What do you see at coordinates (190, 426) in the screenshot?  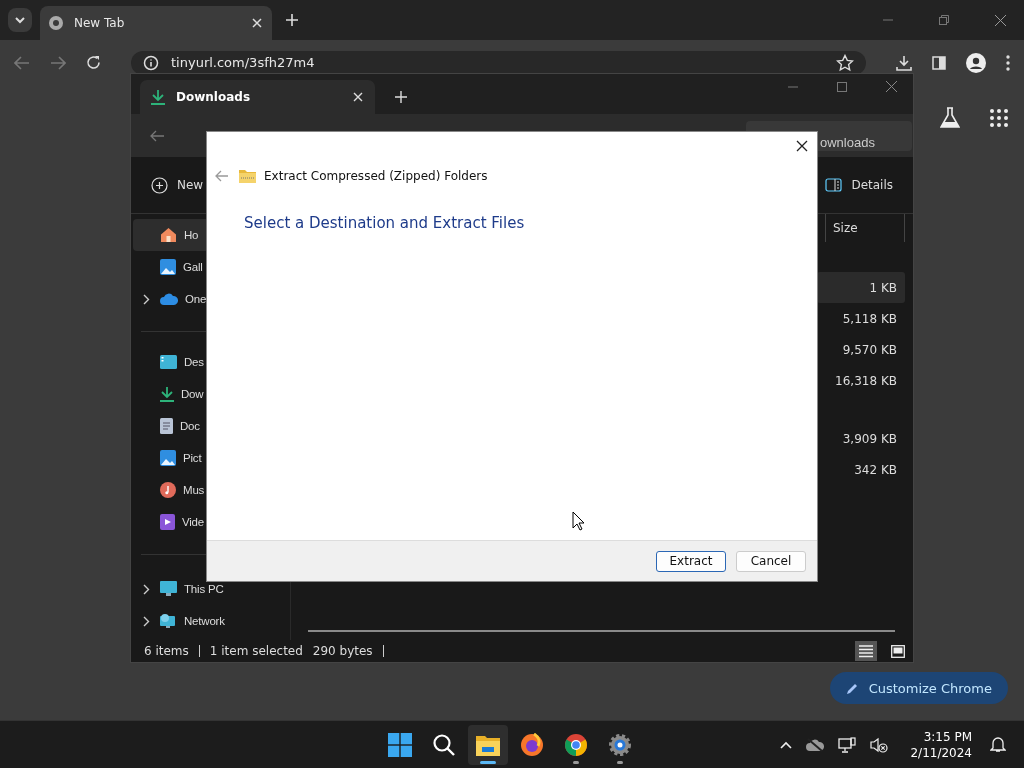 I see `sidebar-label: Doc` at bounding box center [190, 426].